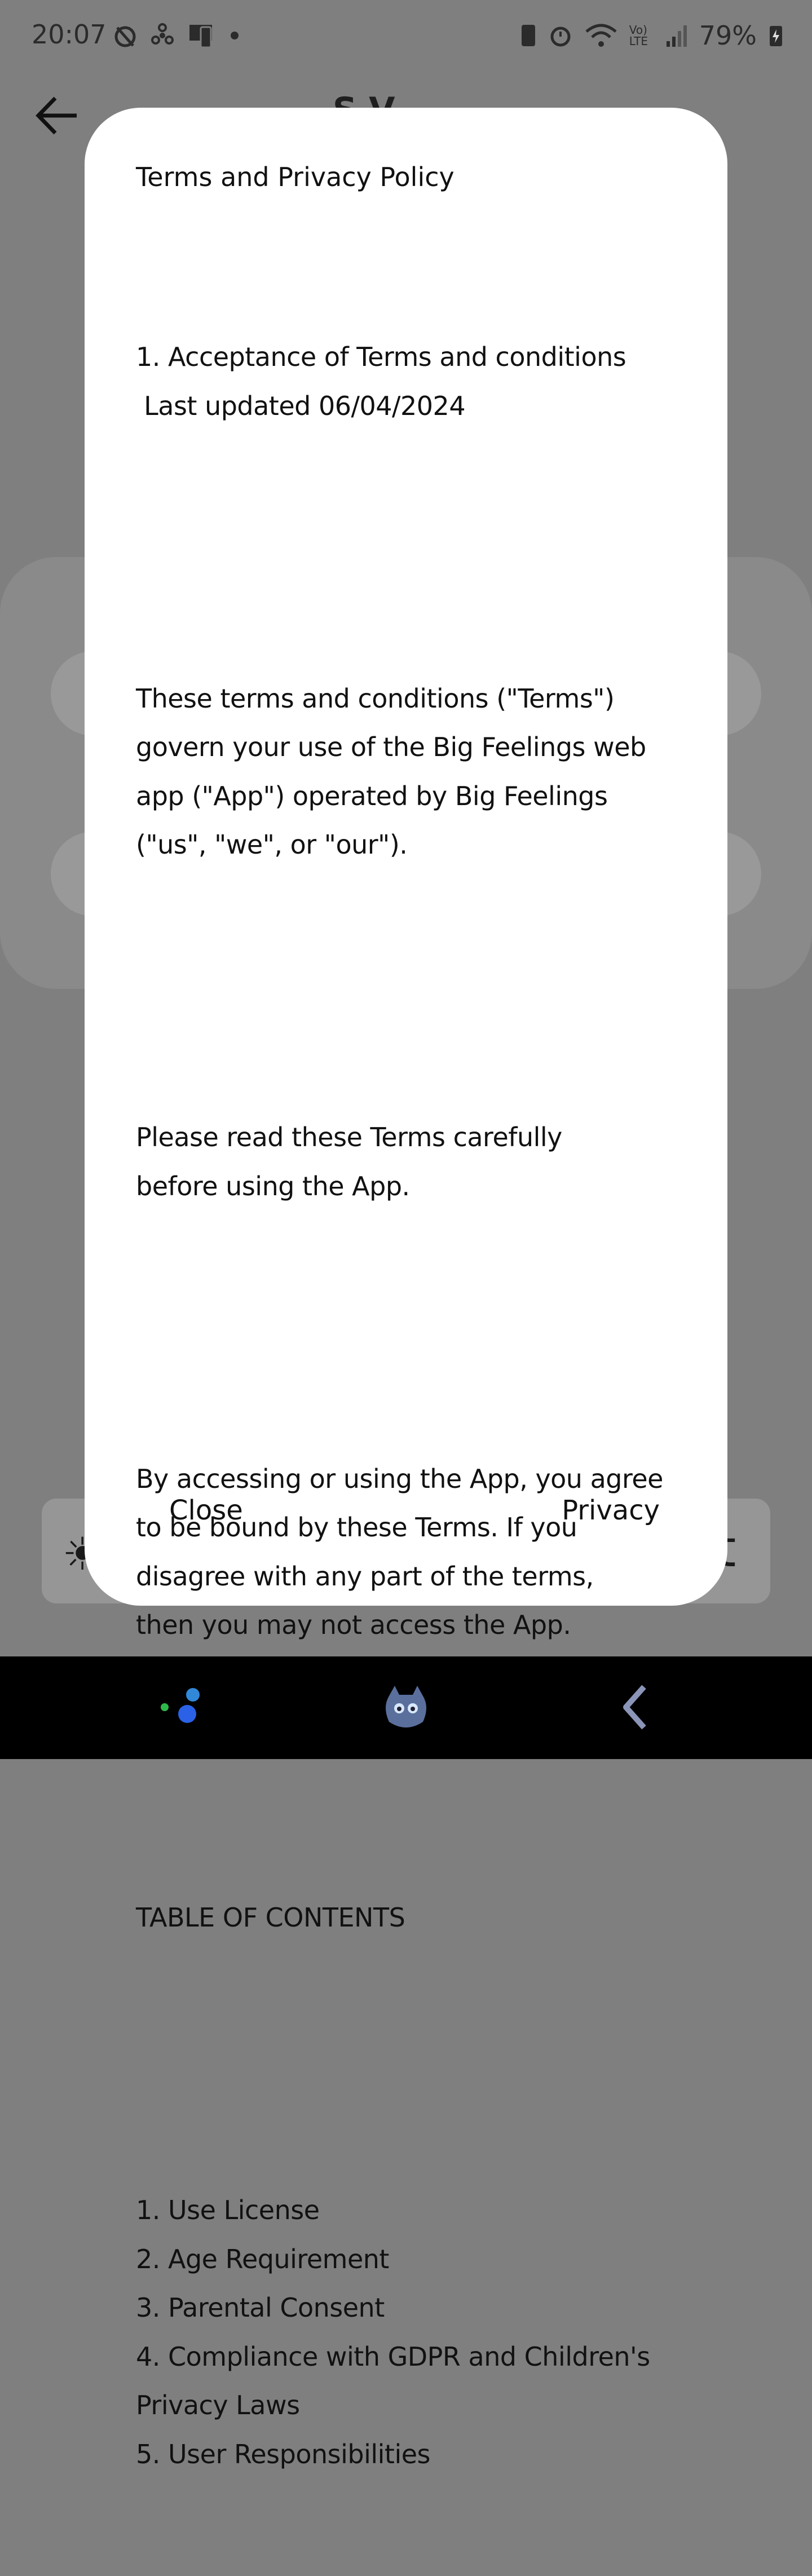 The width and height of the screenshot is (812, 2576). I want to click on battery-charging-icon, so click(776, 36).